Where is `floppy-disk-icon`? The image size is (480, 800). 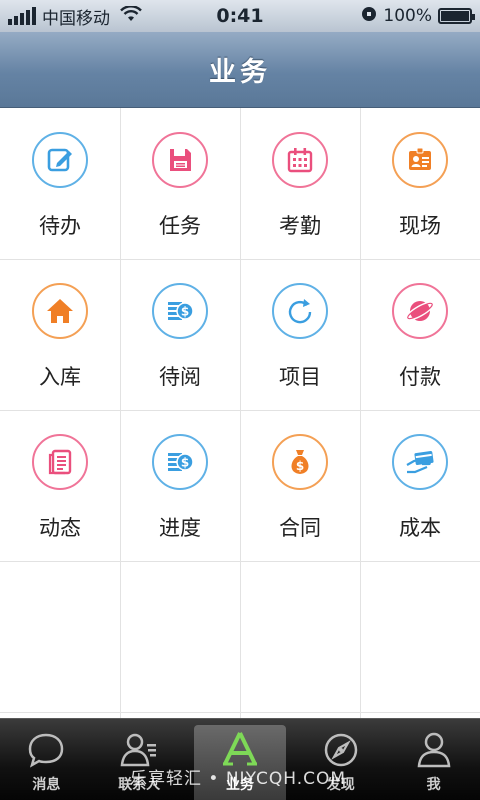
floppy-disk-icon is located at coordinates (180, 160).